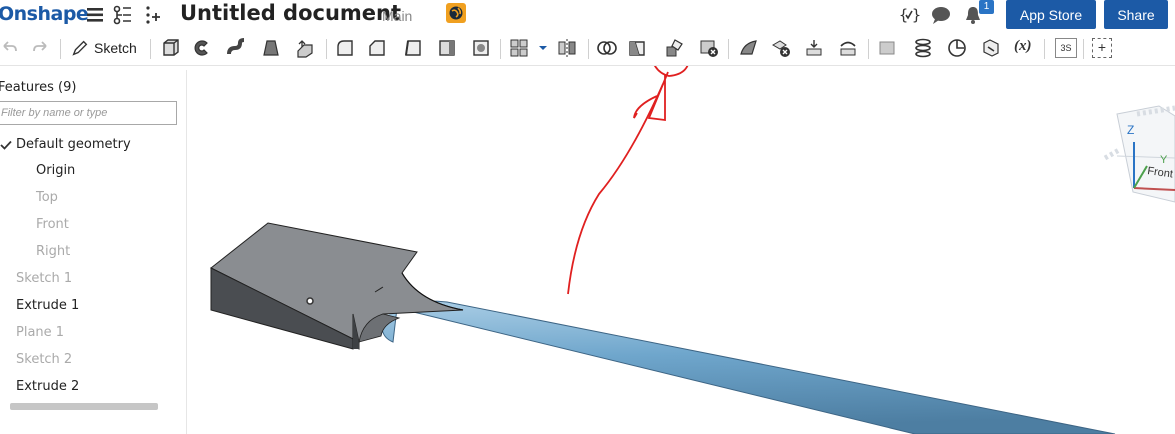 The image size is (1175, 434). What do you see at coordinates (991, 48) in the screenshot?
I see `assign-material-icon` at bounding box center [991, 48].